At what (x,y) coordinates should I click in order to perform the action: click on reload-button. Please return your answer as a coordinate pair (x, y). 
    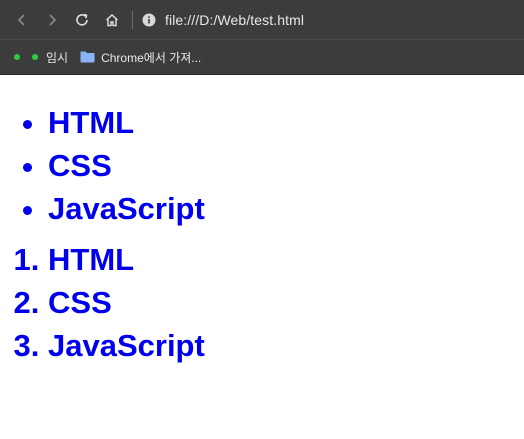
    Looking at the image, I should click on (82, 20).